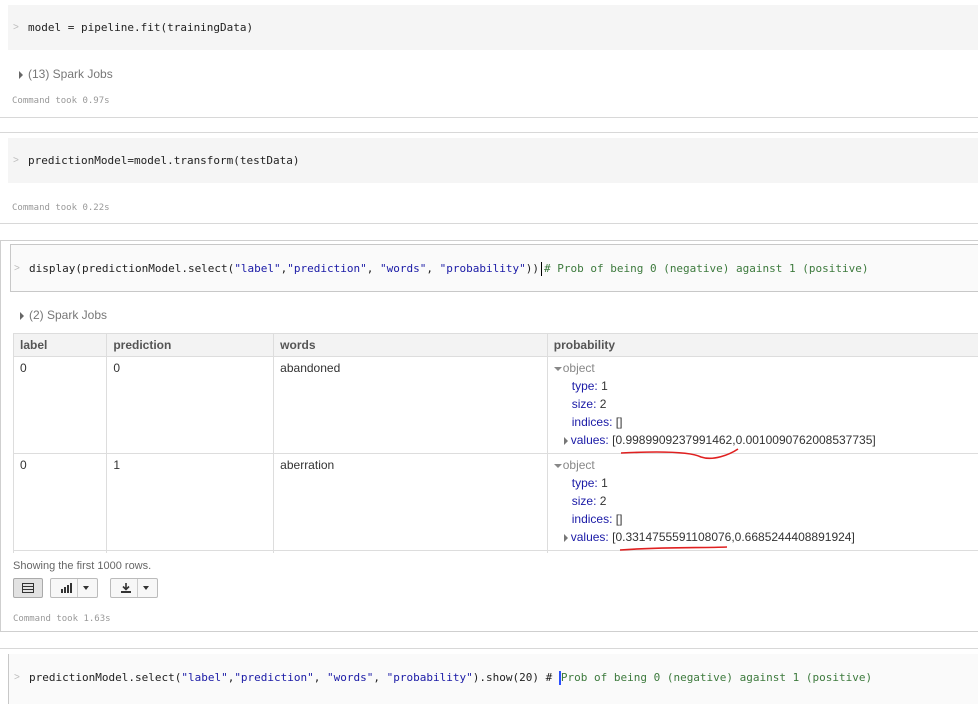 Image resolution: width=978 pixels, height=704 pixels. What do you see at coordinates (190, 502) in the screenshot?
I see `cell-prediction: 1` at bounding box center [190, 502].